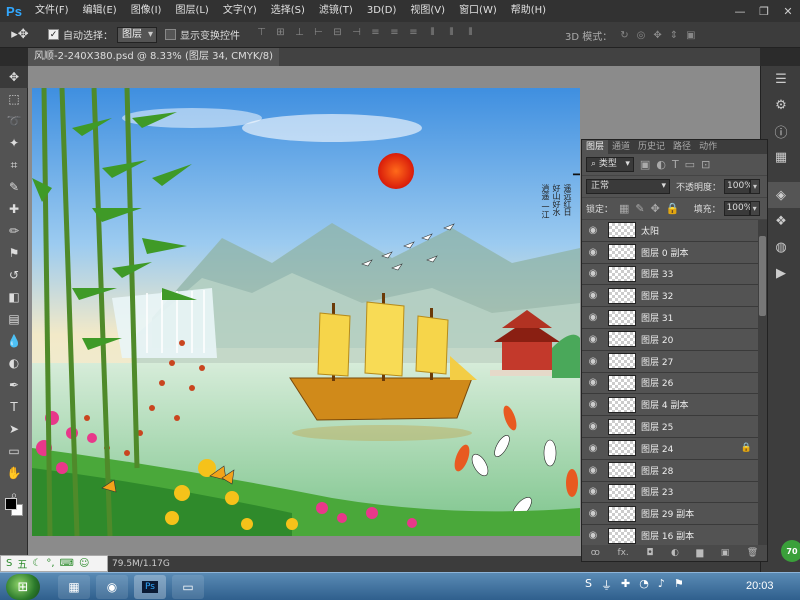 Image resolution: width=800 pixels, height=600 pixels. Describe the element at coordinates (674, 35) in the screenshot. I see `slide-3d-icon: ⇕` at that location.